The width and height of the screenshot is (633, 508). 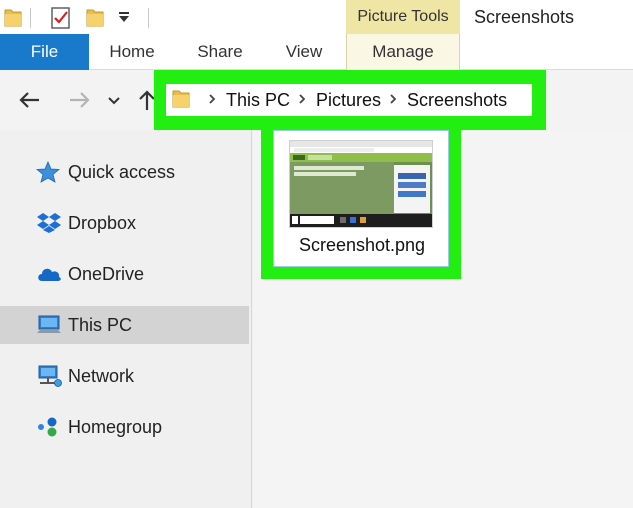 I want to click on dropbox-icon, so click(x=49, y=223).